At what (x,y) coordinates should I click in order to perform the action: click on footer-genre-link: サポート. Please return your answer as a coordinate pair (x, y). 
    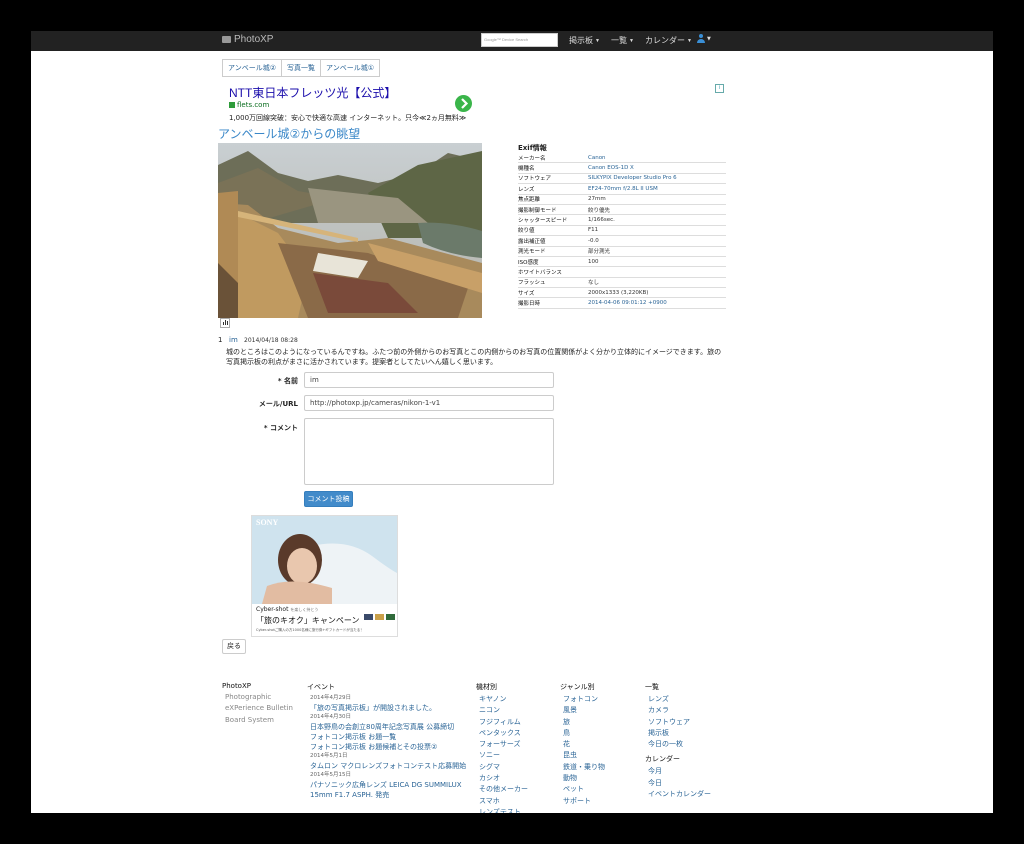
    Looking at the image, I should click on (582, 801).